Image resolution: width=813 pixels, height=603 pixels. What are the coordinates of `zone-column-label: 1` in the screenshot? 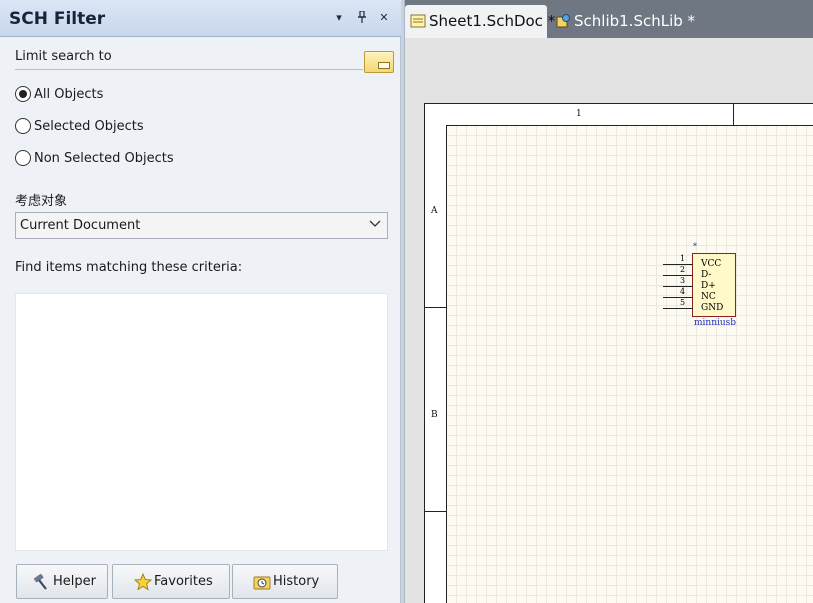 It's located at (579, 114).